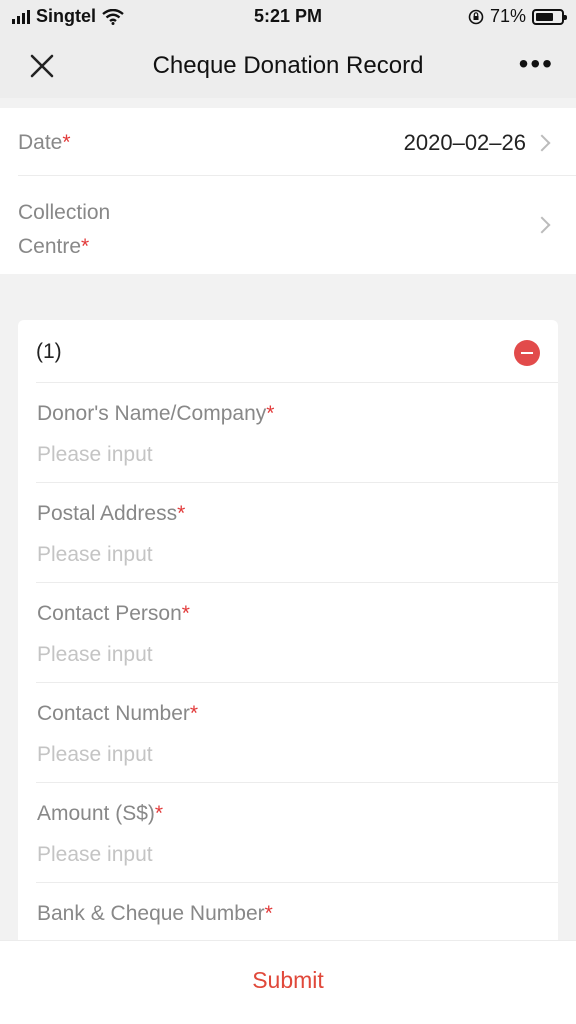 The image size is (576, 1024). Describe the element at coordinates (288, 732) in the screenshot. I see `form-field: Contact Number*` at that location.